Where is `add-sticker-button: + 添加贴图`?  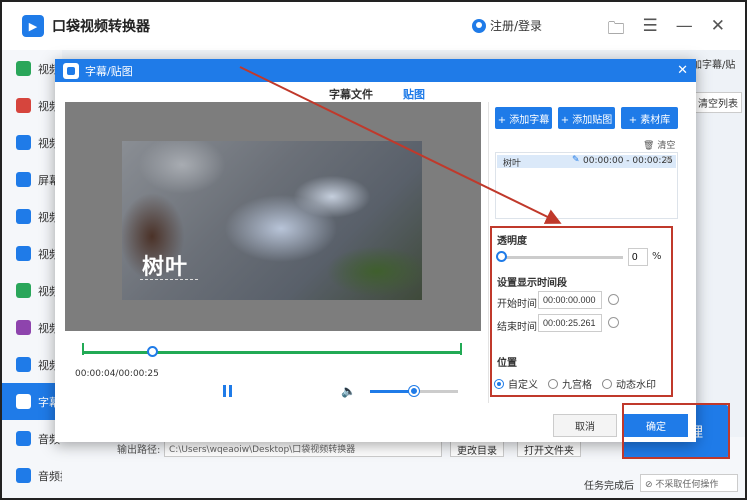 add-sticker-button: + 添加贴图 is located at coordinates (586, 118).